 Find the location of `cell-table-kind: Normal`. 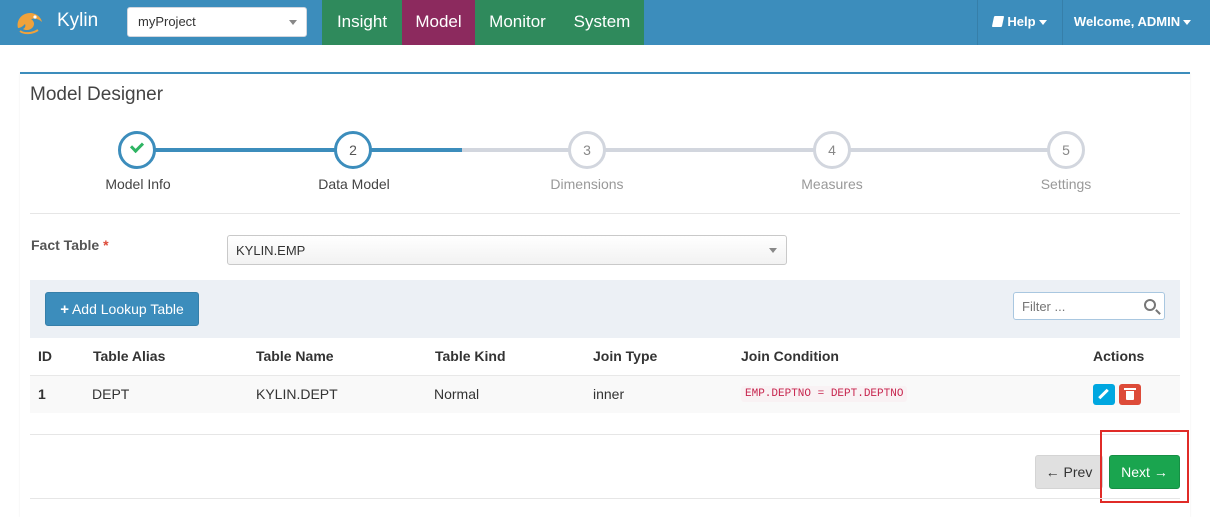

cell-table-kind: Normal is located at coordinates (457, 394).